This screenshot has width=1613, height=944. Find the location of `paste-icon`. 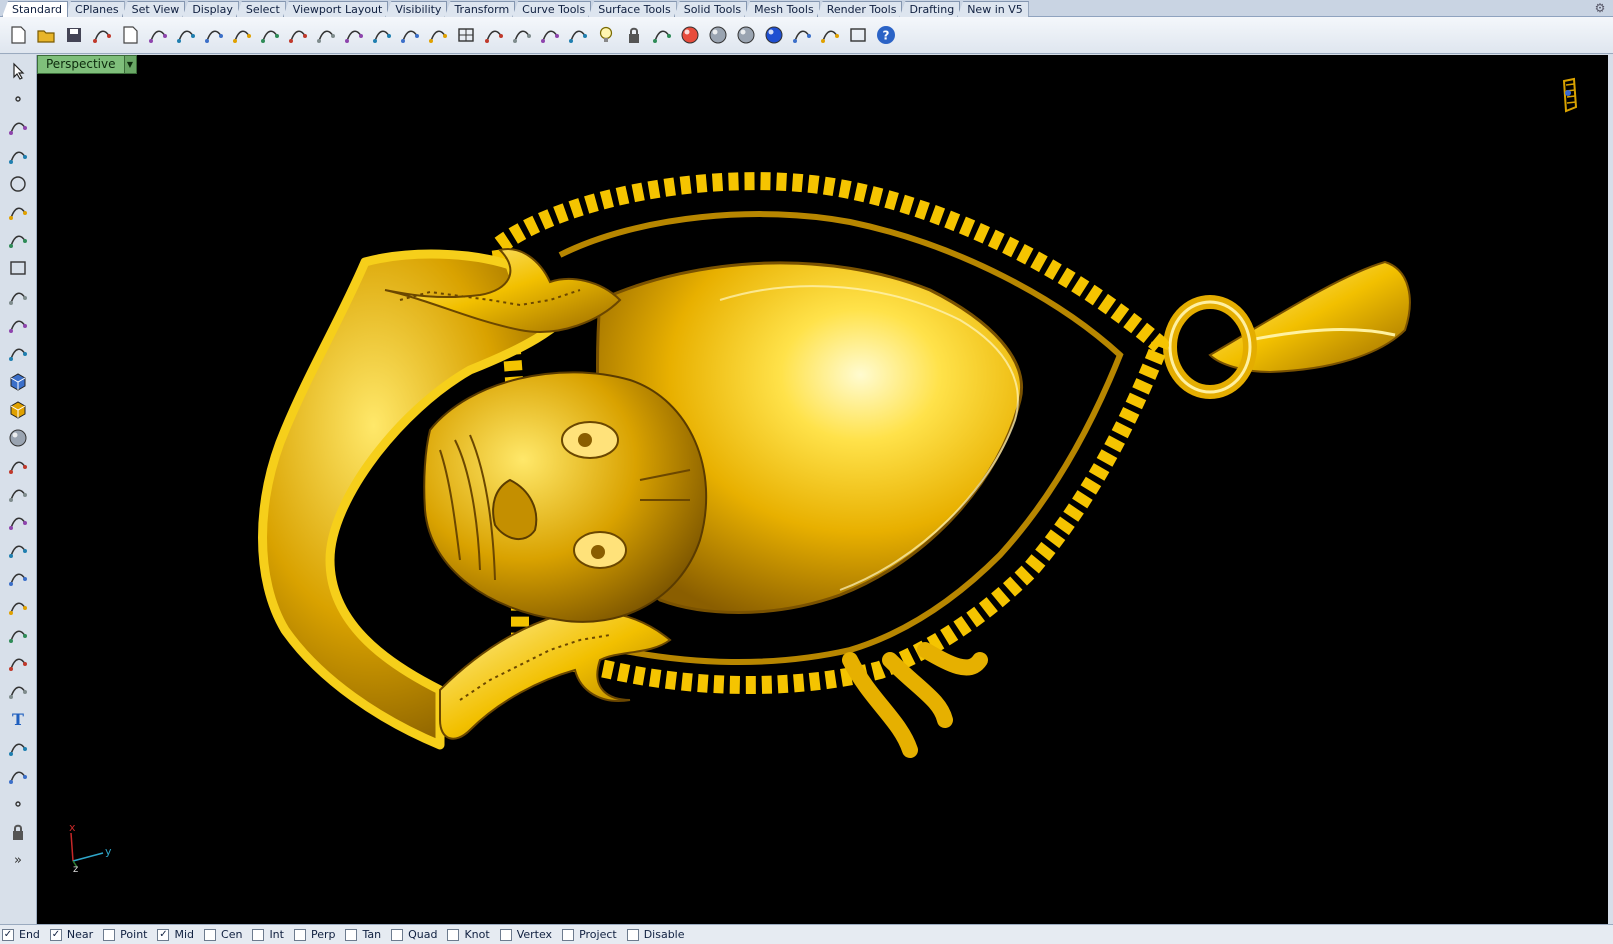

paste-icon is located at coordinates (214, 35).